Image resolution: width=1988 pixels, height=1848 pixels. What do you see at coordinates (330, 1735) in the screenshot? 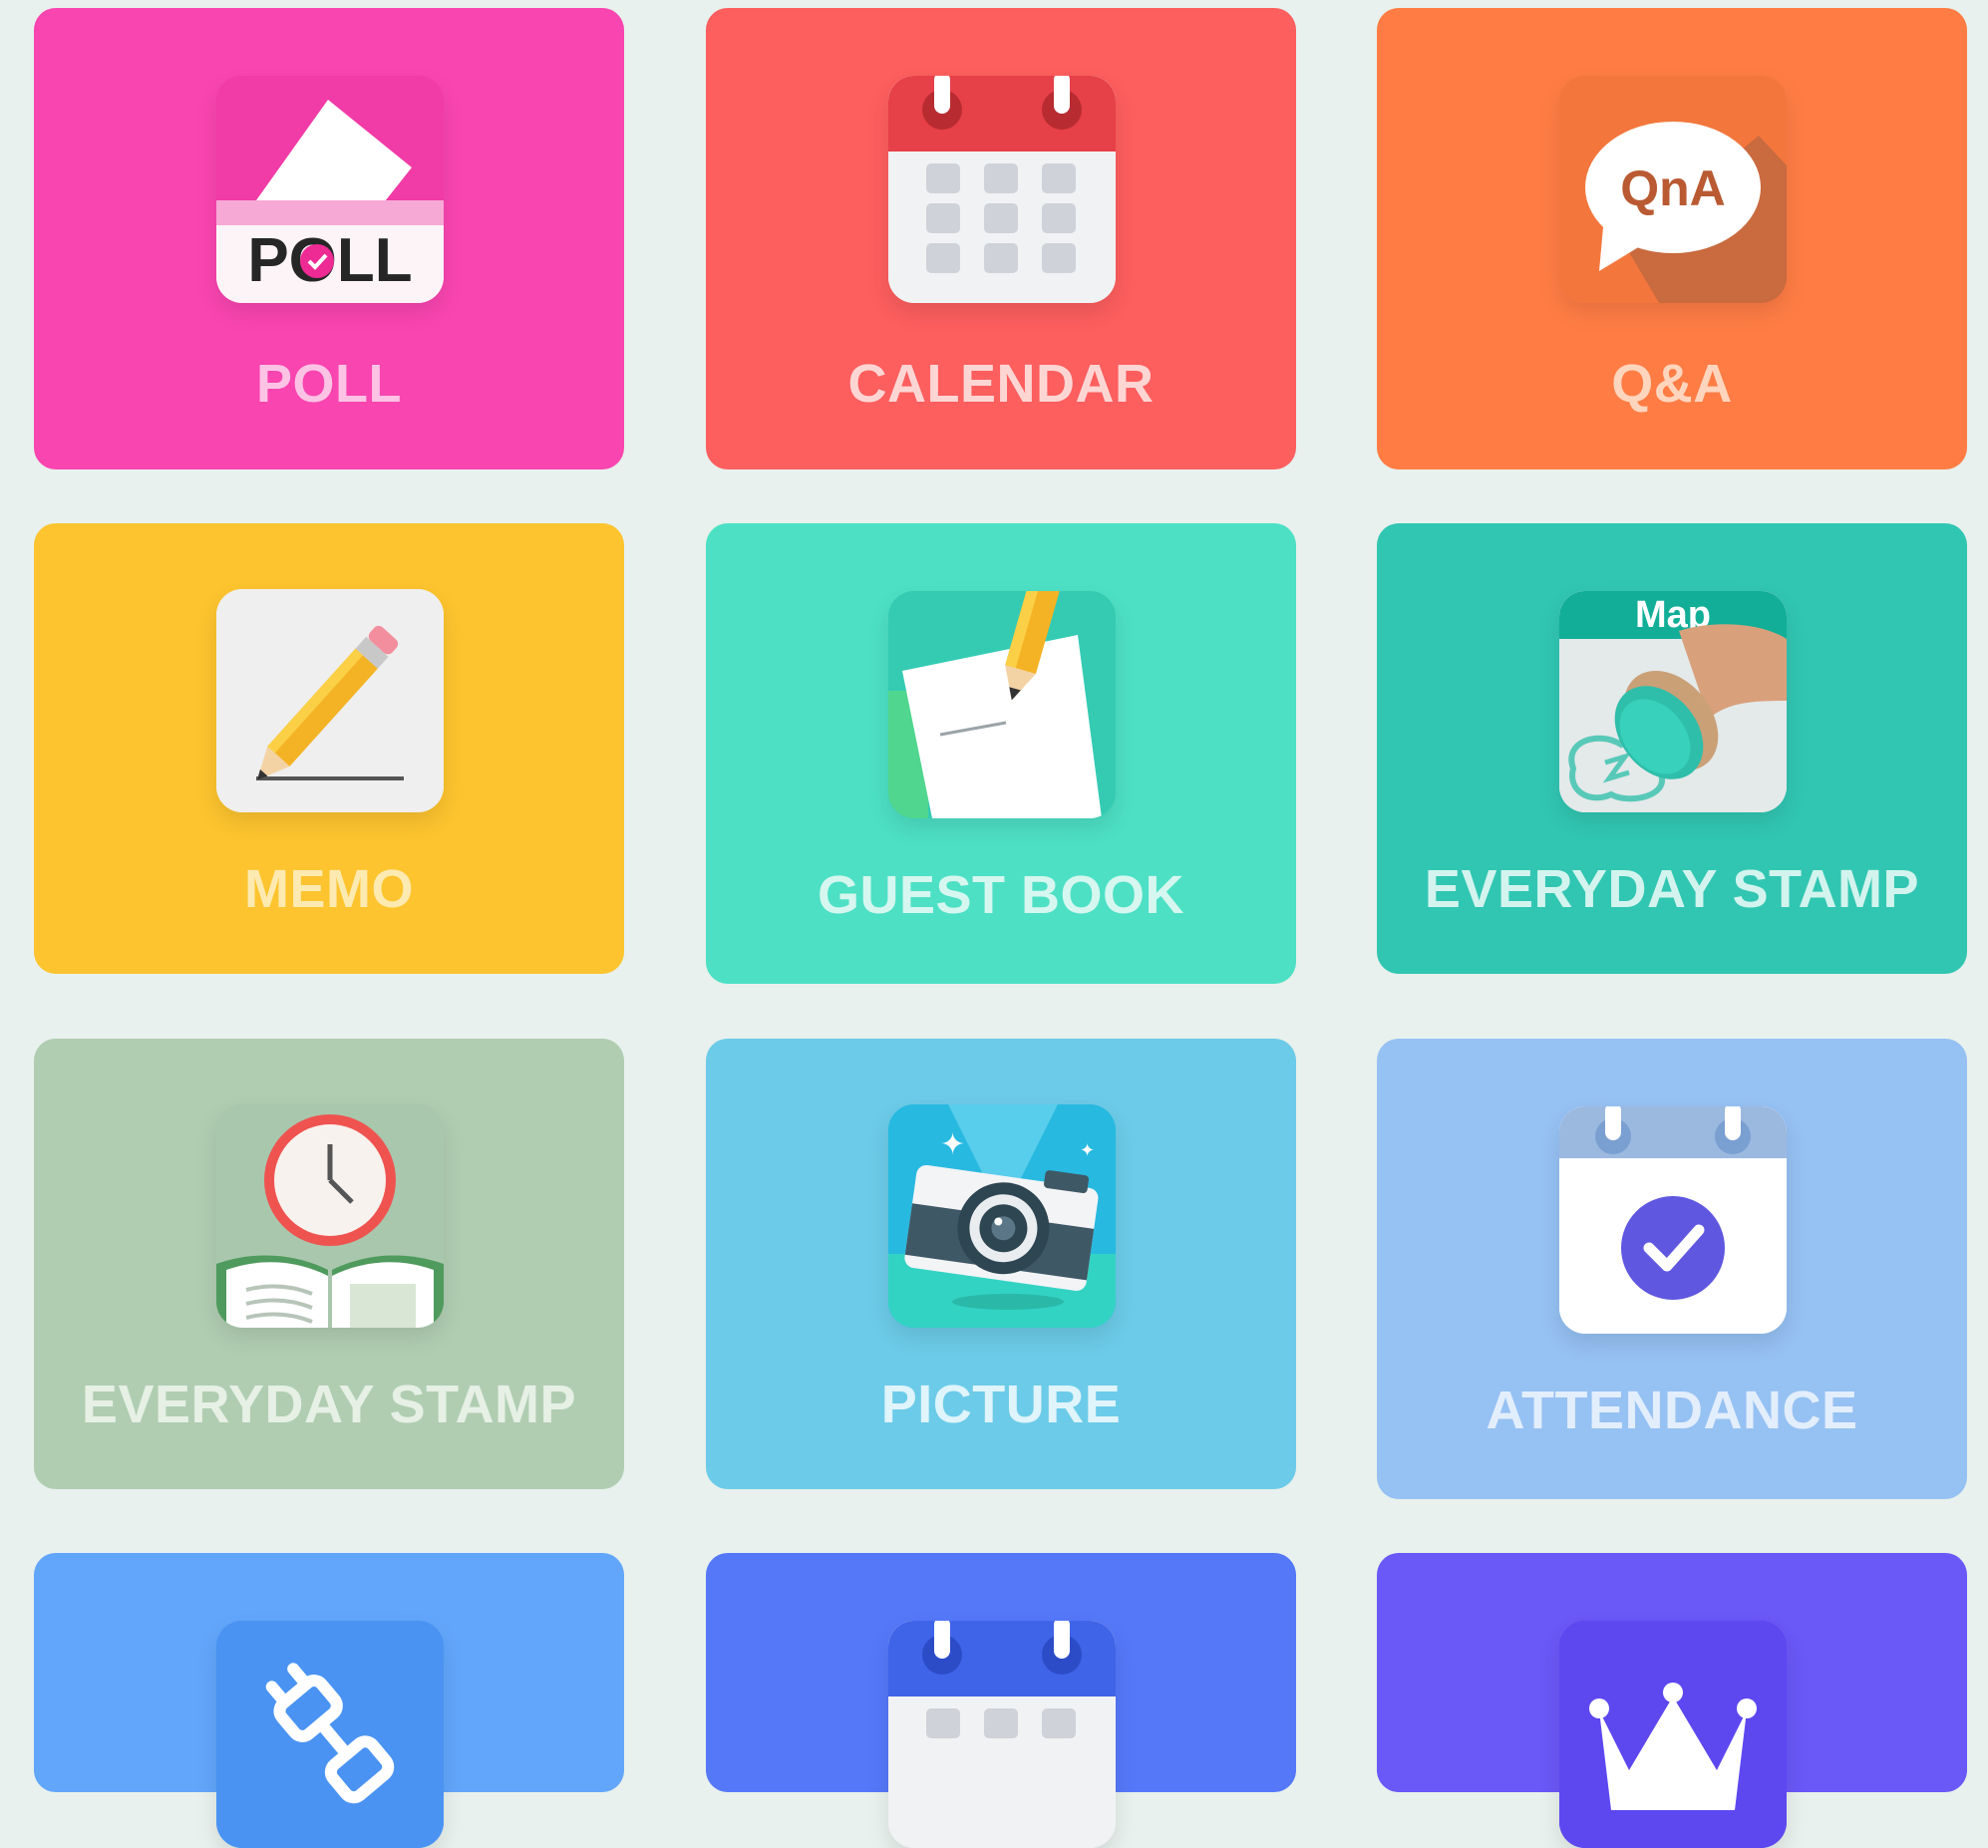
I see `plug-icon` at bounding box center [330, 1735].